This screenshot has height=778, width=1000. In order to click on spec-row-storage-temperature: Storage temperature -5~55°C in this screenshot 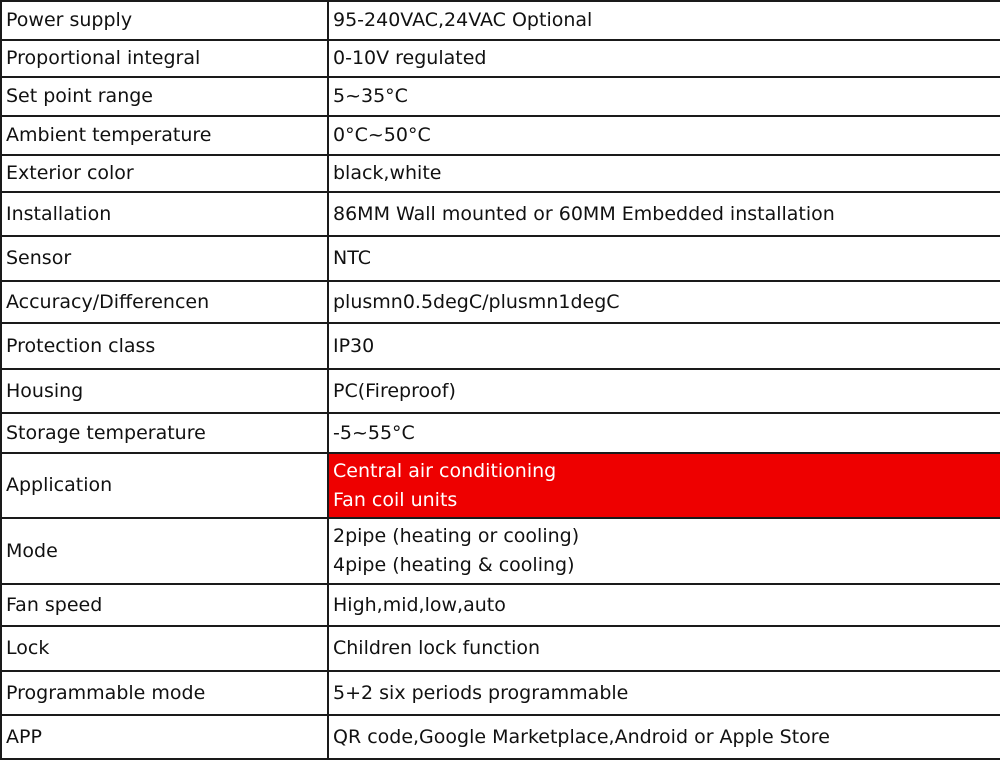, I will do `click(500, 433)`.